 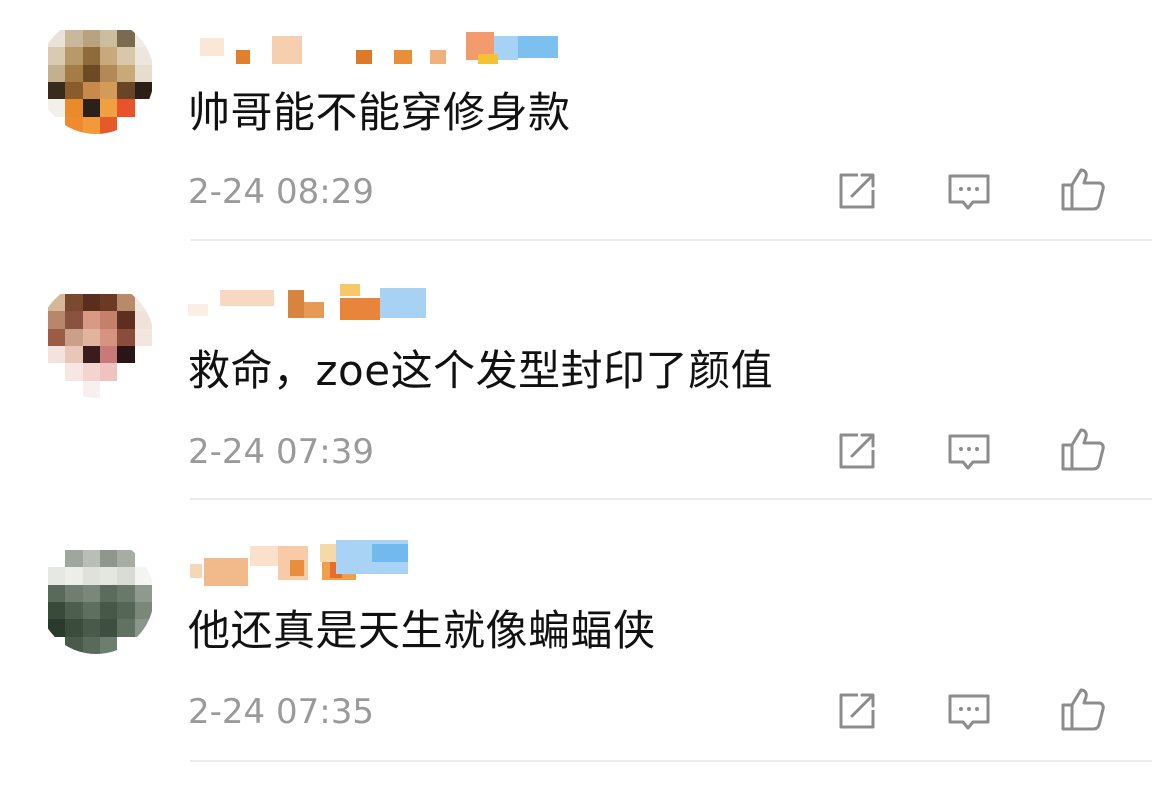 What do you see at coordinates (379, 112) in the screenshot?
I see `comment-text: 帅哥能不能穿修身款` at bounding box center [379, 112].